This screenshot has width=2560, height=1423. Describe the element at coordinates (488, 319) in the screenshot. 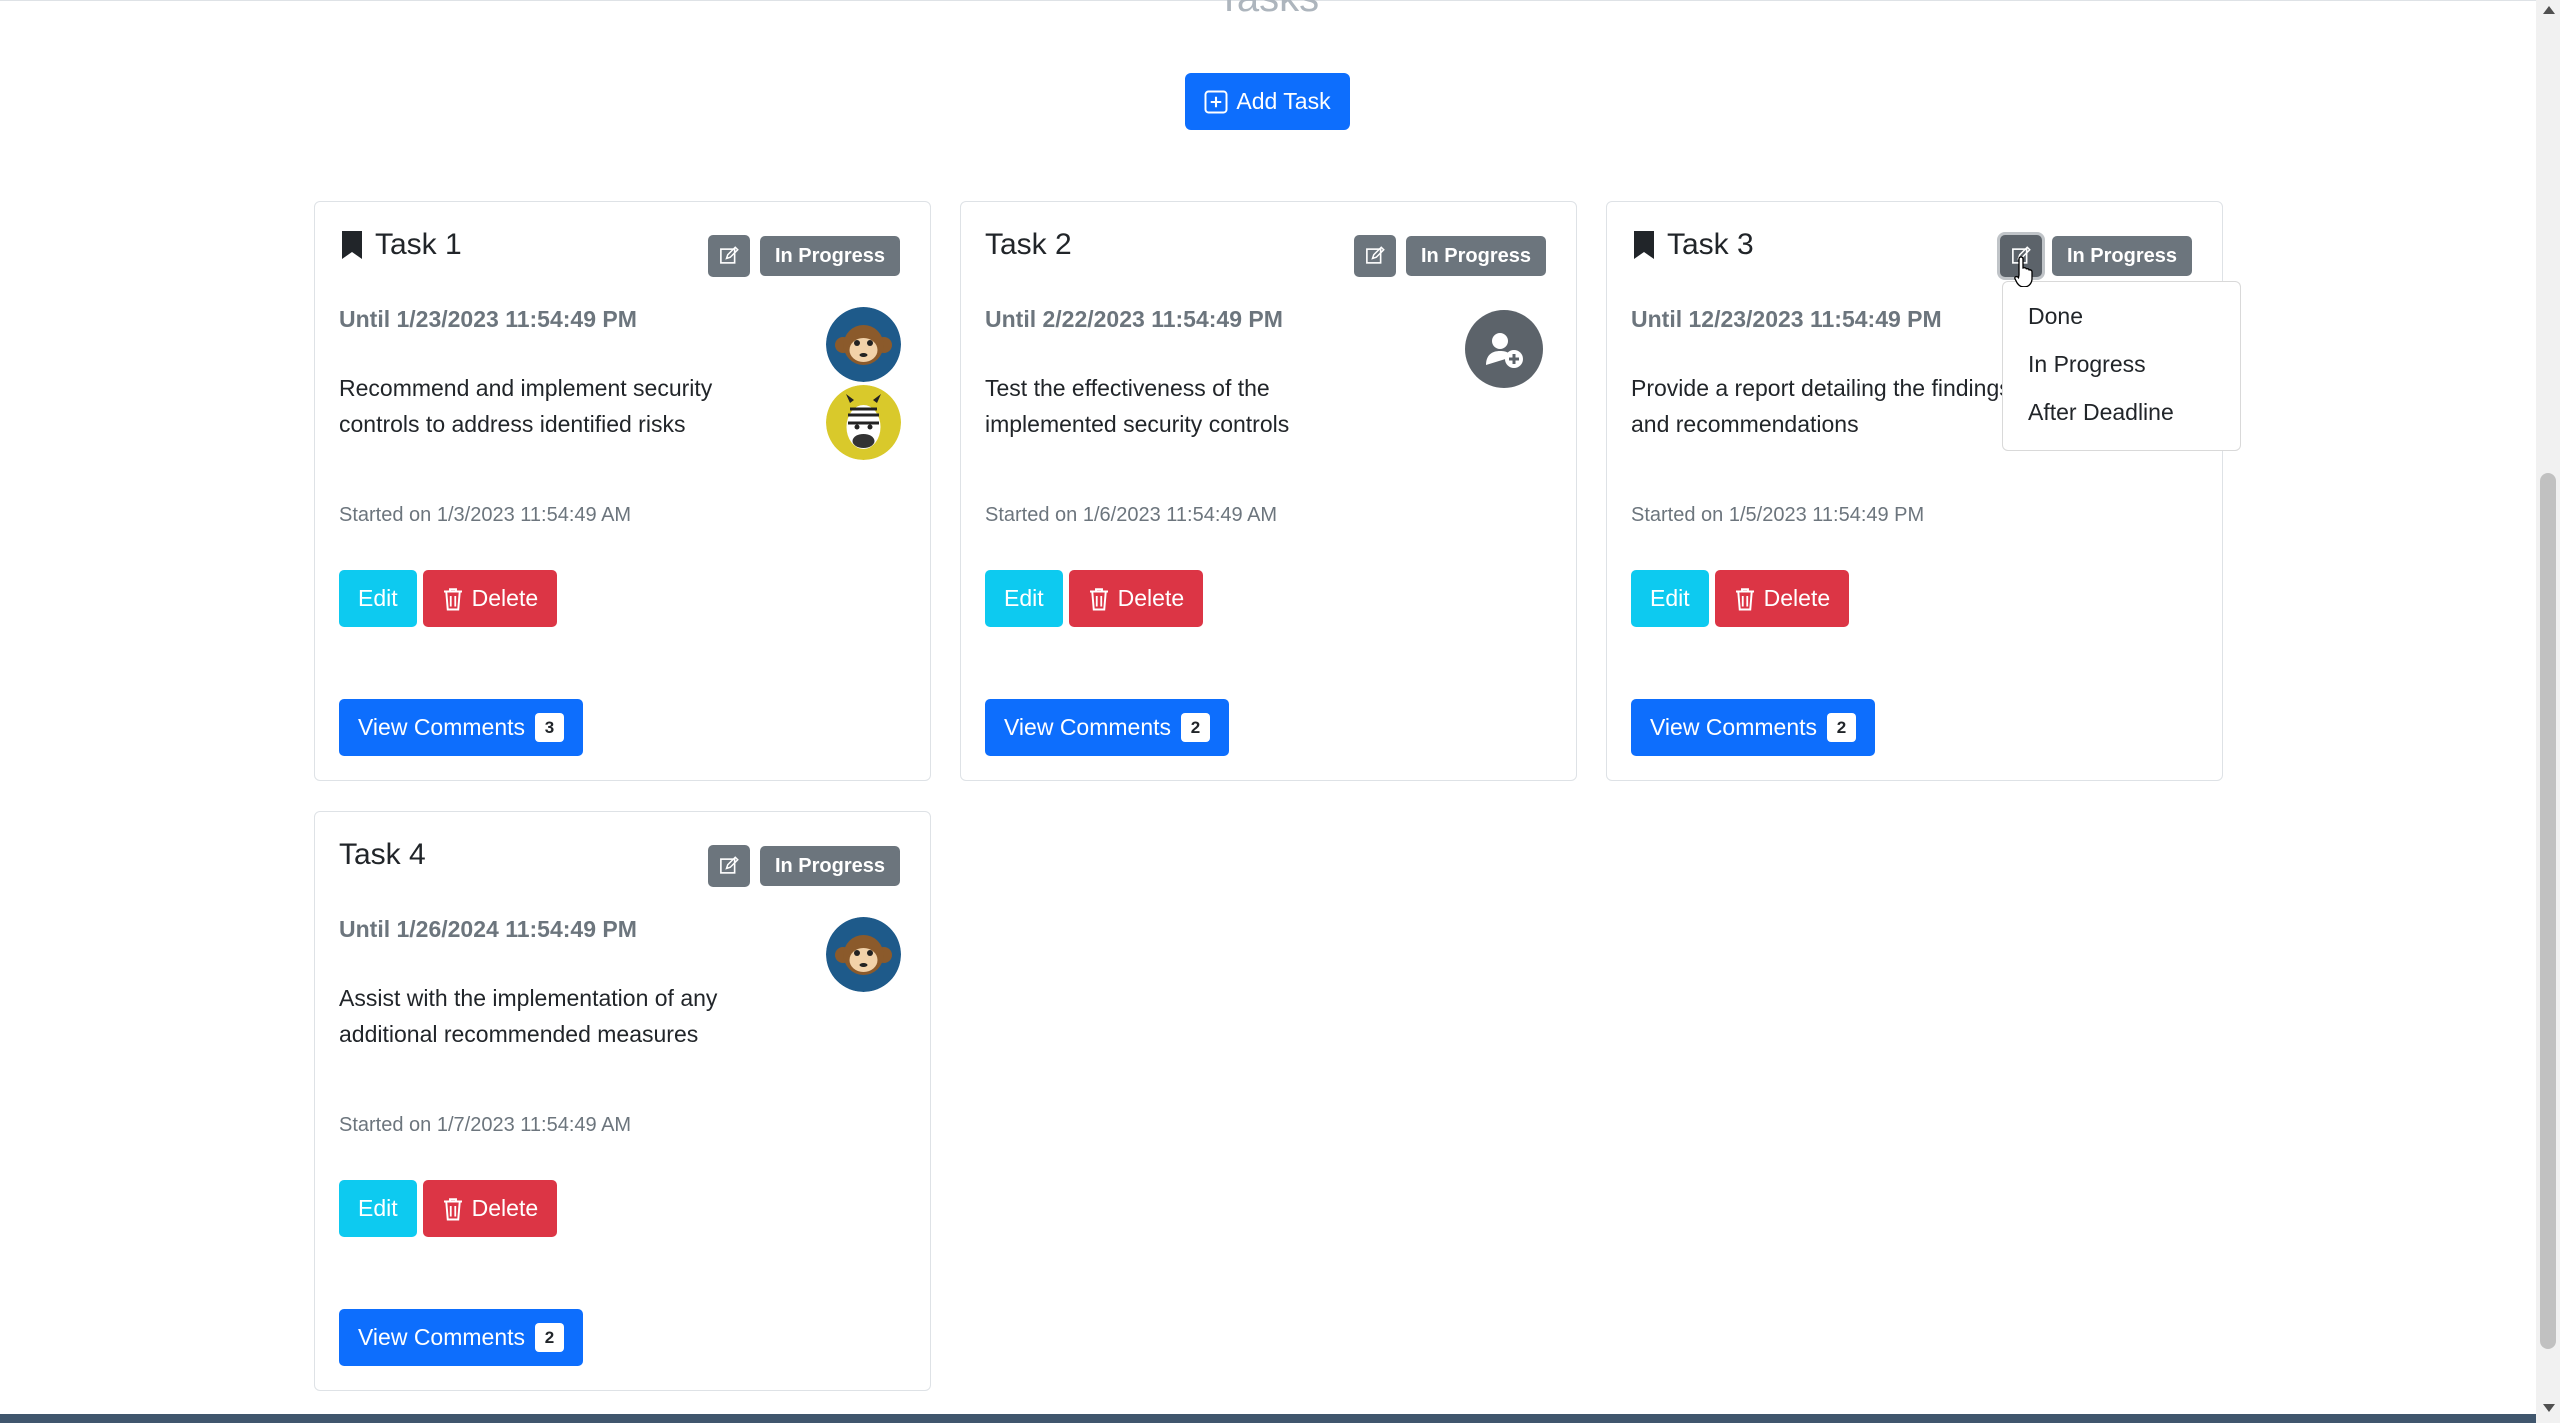

I see `task-due-date: Until 1/23/2023 11:54:49 PM` at that location.